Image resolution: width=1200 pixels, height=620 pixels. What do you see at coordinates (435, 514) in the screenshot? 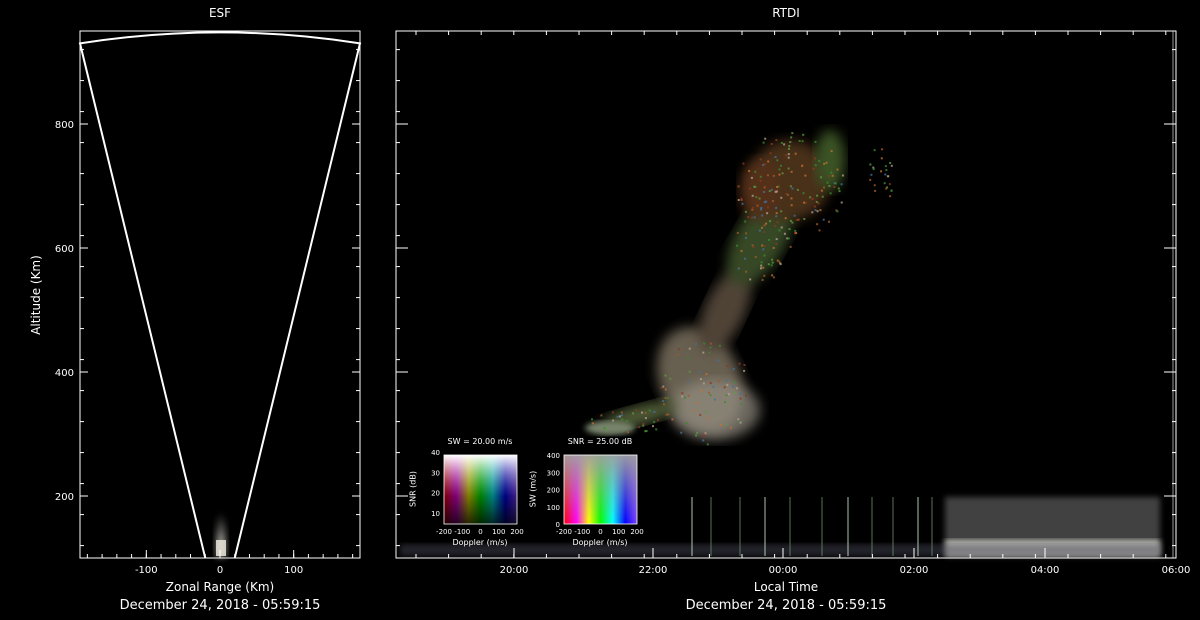
I see `legend-ytick-label: 10` at bounding box center [435, 514].